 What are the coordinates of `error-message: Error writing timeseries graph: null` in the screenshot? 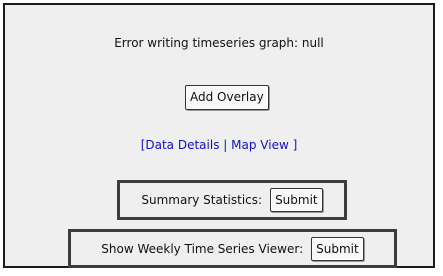 It's located at (219, 43).